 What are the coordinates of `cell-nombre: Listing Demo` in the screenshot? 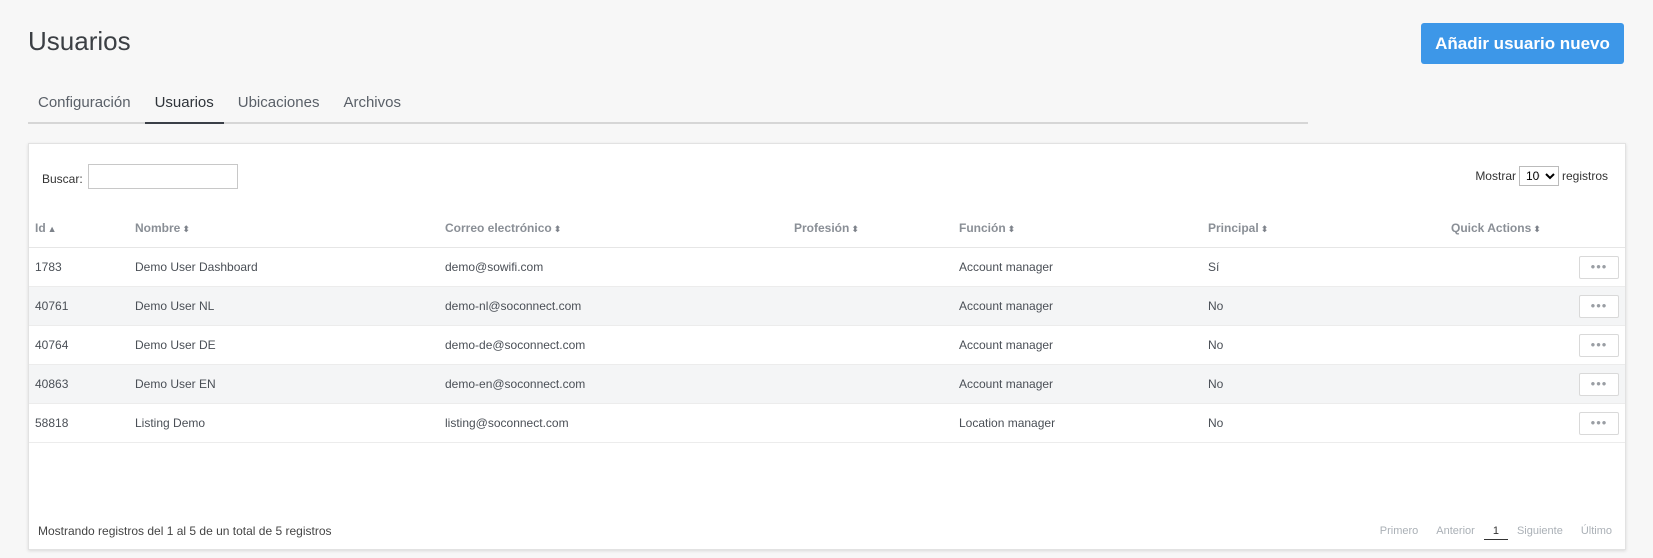 It's located at (284, 423).